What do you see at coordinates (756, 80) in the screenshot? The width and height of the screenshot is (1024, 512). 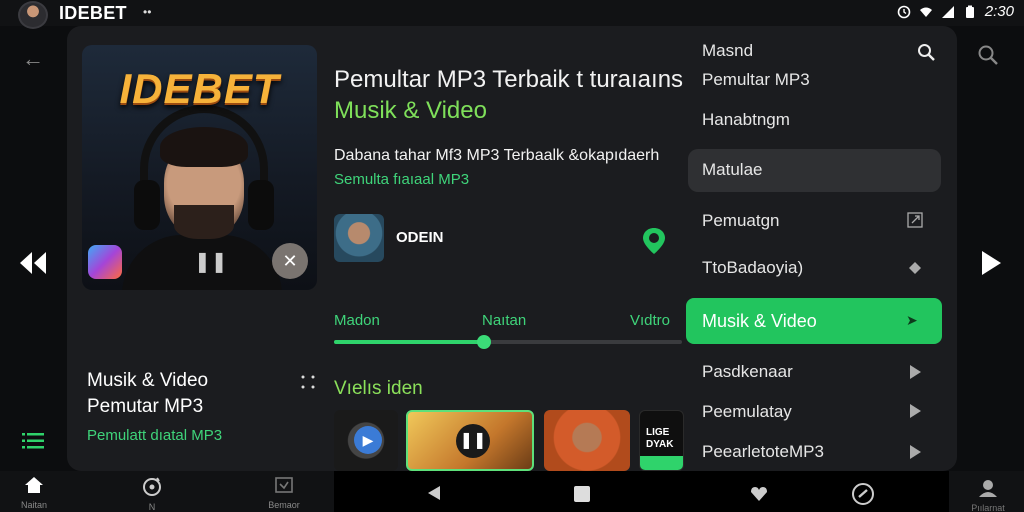 I see `menu-item: Pemultar MP3` at bounding box center [756, 80].